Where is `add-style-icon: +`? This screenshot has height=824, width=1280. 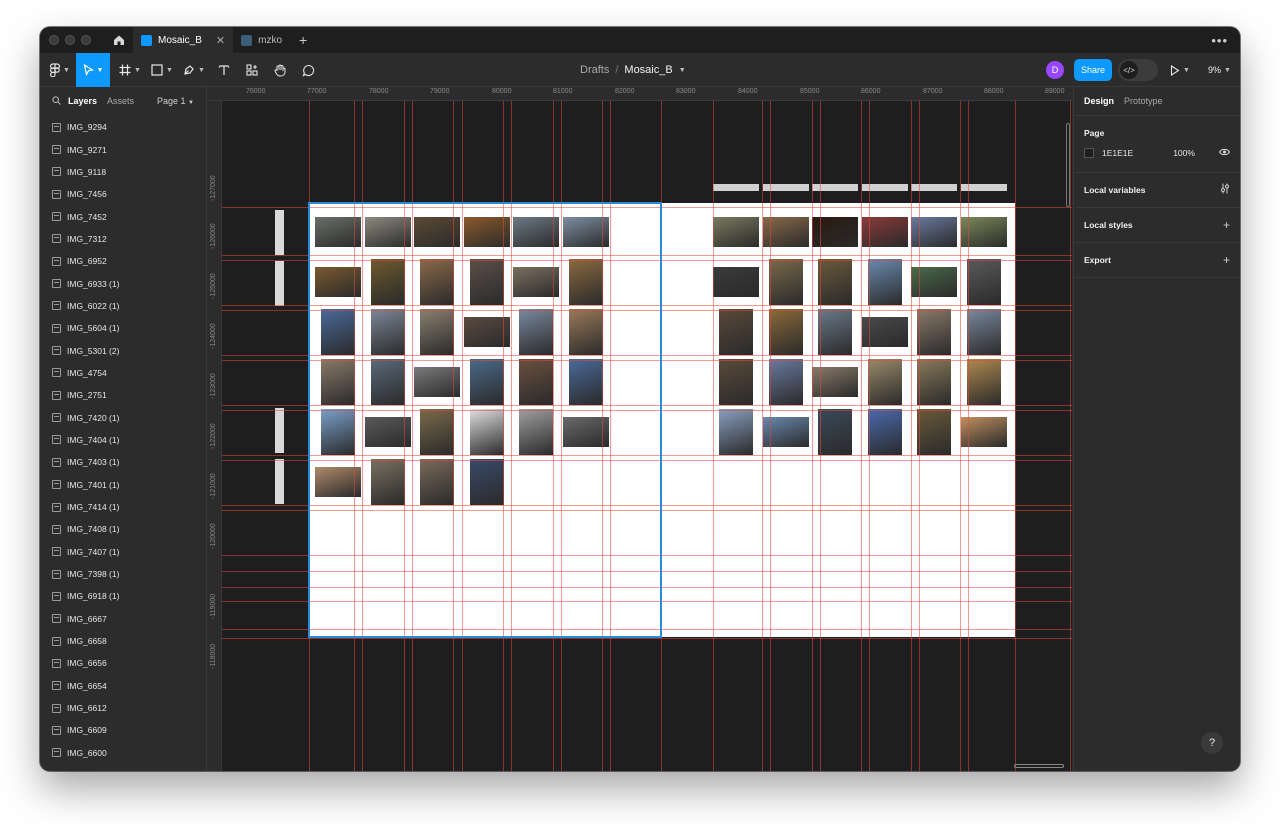
add-style-icon: + is located at coordinates (1226, 225).